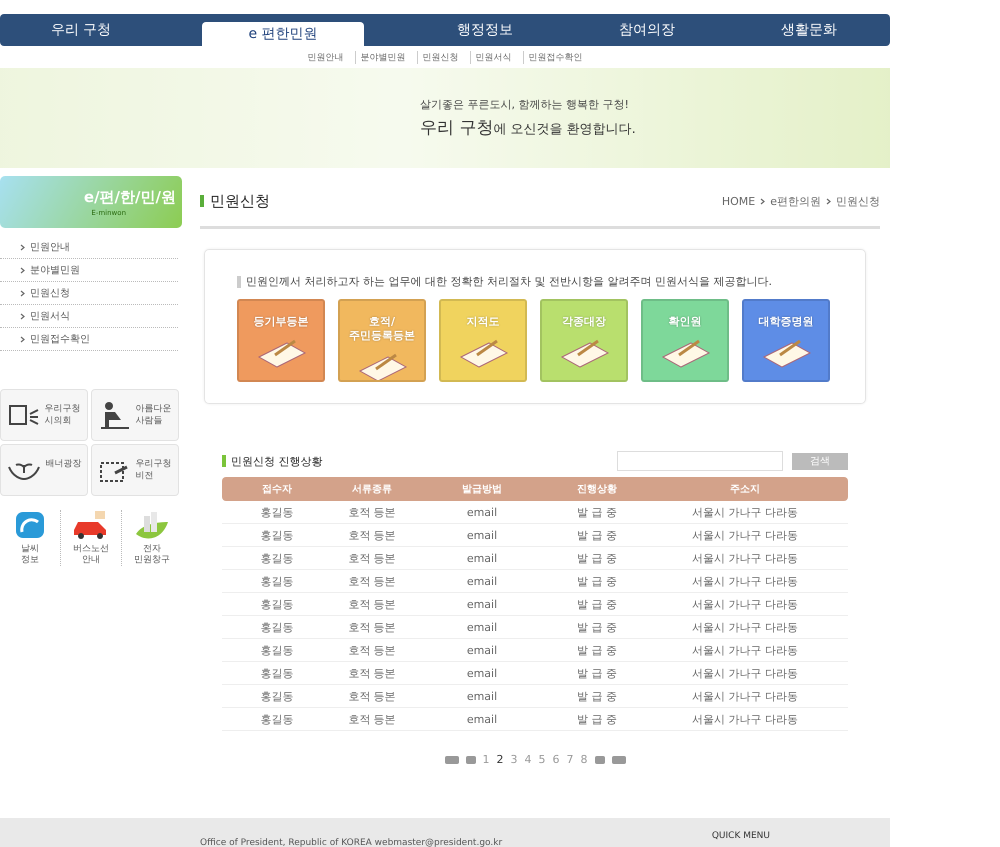 The width and height of the screenshot is (1000, 847). What do you see at coordinates (525, 104) in the screenshot?
I see `banner-tagline: 살기좋은 푸른도시, 함께하는 행복한 구청!` at bounding box center [525, 104].